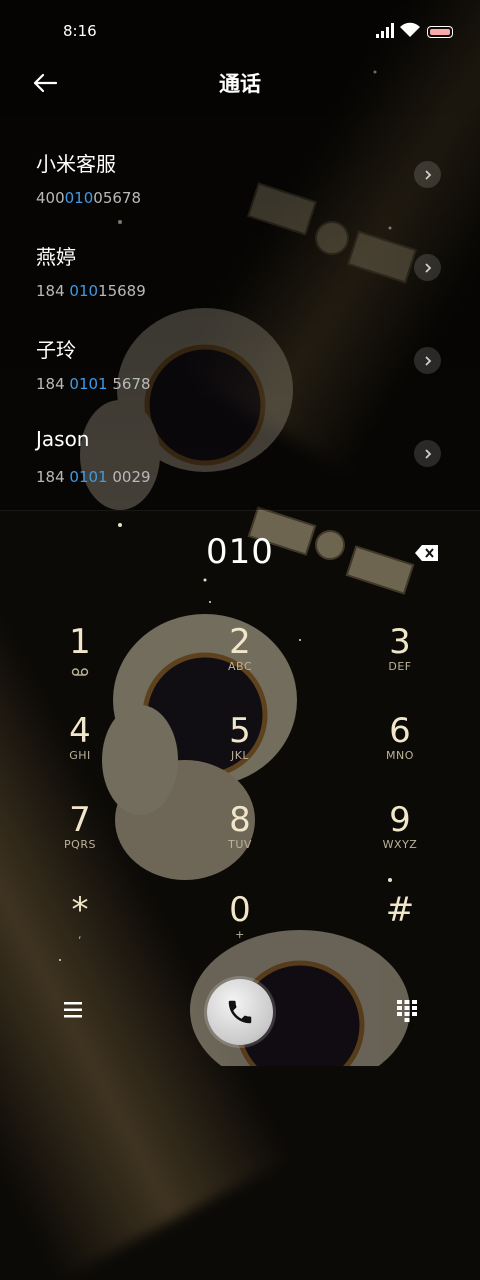 The image size is (480, 1280). Describe the element at coordinates (427, 553) in the screenshot. I see `backspace-icon` at that location.